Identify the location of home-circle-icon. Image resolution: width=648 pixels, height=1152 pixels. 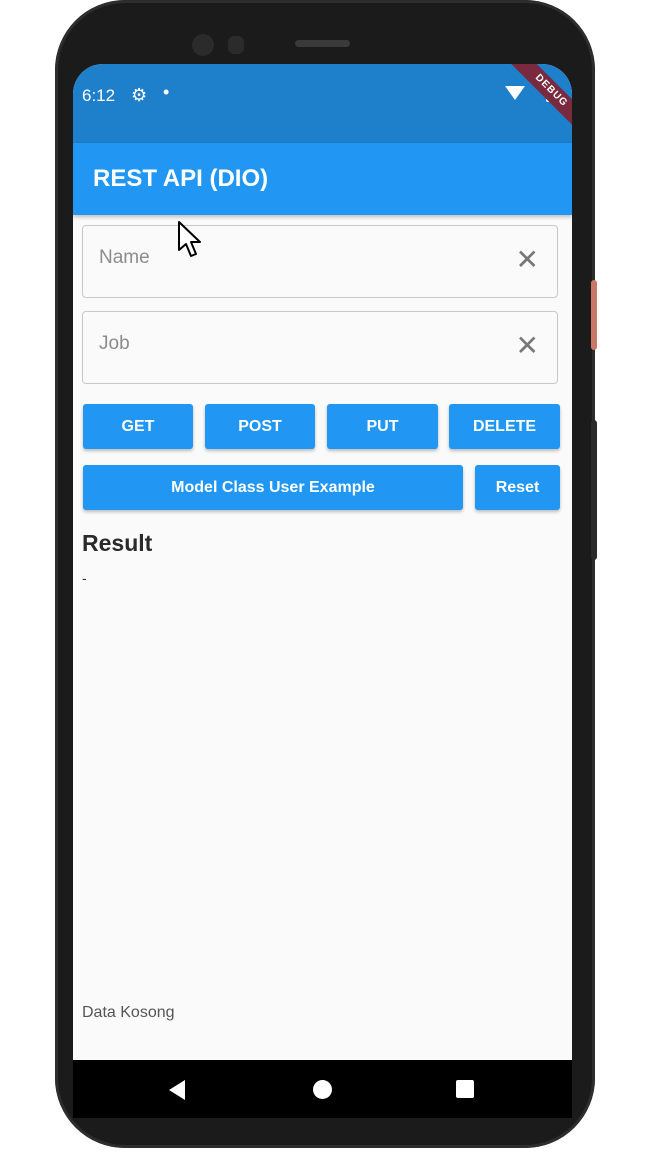
(322, 1089).